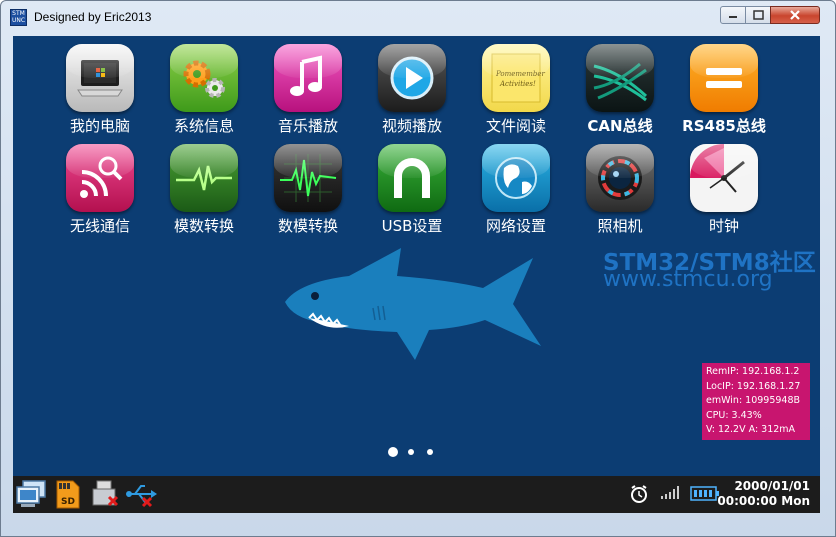 The width and height of the screenshot is (836, 537). I want to click on app-camera: 照相机, so click(620, 189).